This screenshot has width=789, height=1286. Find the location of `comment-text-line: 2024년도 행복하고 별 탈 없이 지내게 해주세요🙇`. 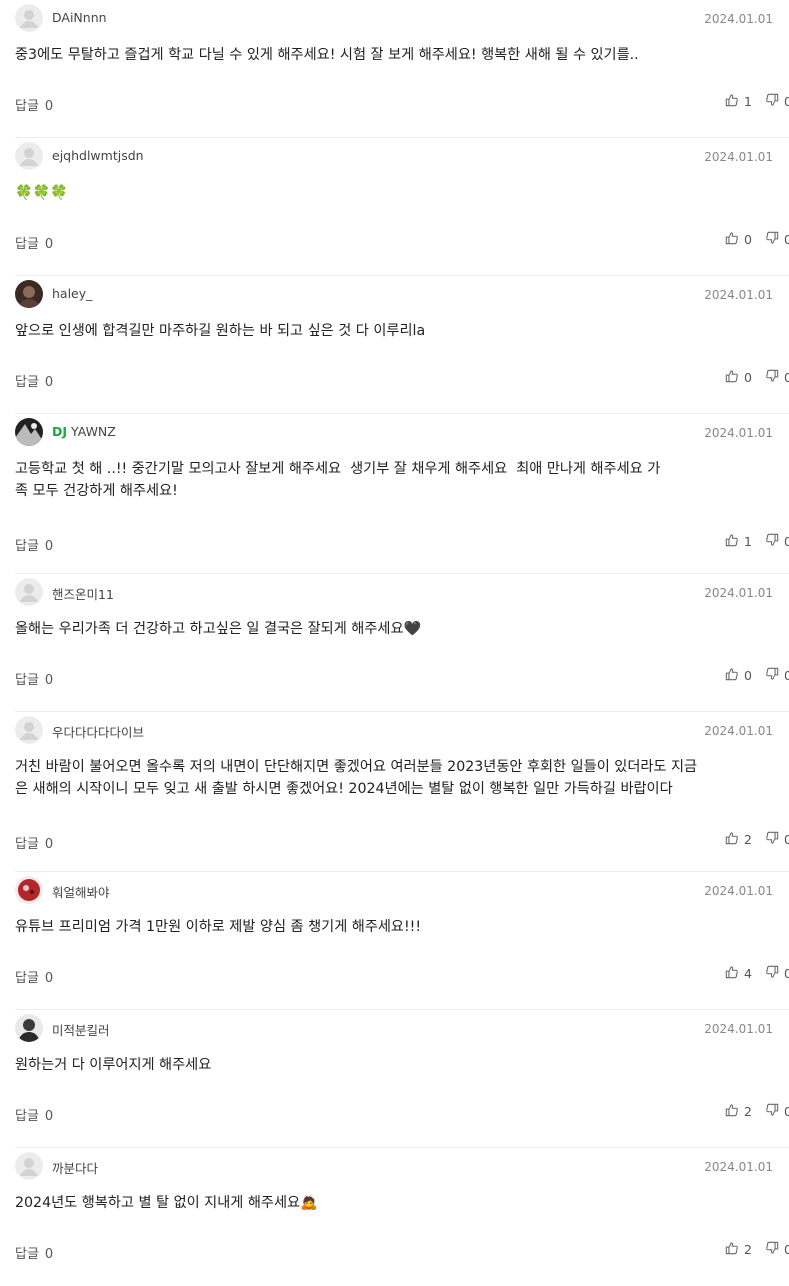

comment-text-line: 2024년도 행복하고 별 탈 없이 지내게 해주세요🙇 is located at coordinates (166, 1203).